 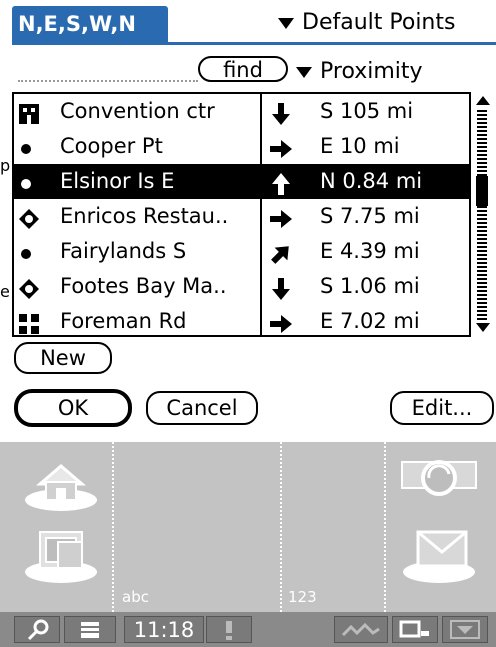 I want to click on ok-button: OK, so click(x=73, y=408).